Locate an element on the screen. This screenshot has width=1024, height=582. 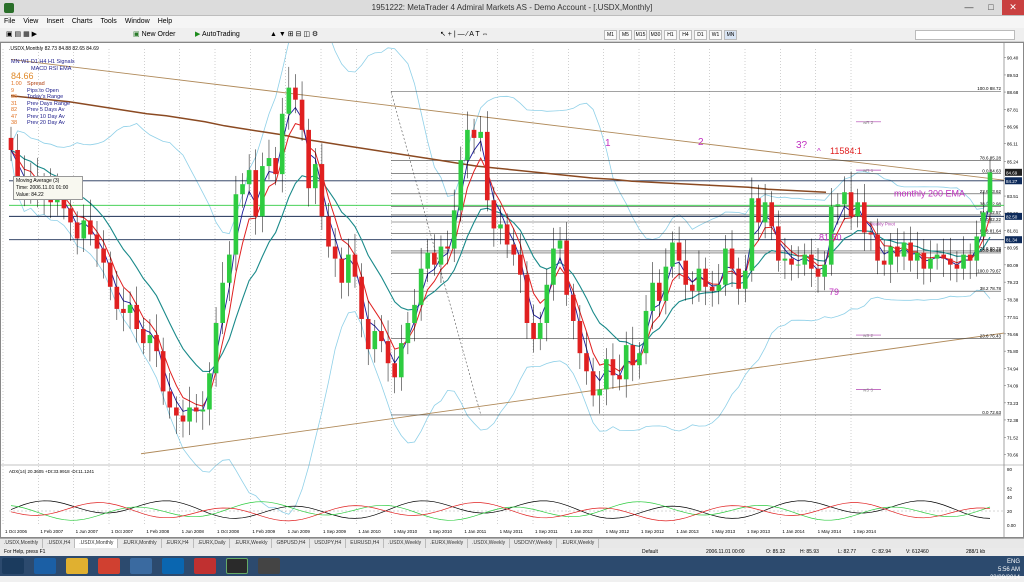
metatrader-chart-icon is located at coordinates (269, 566).